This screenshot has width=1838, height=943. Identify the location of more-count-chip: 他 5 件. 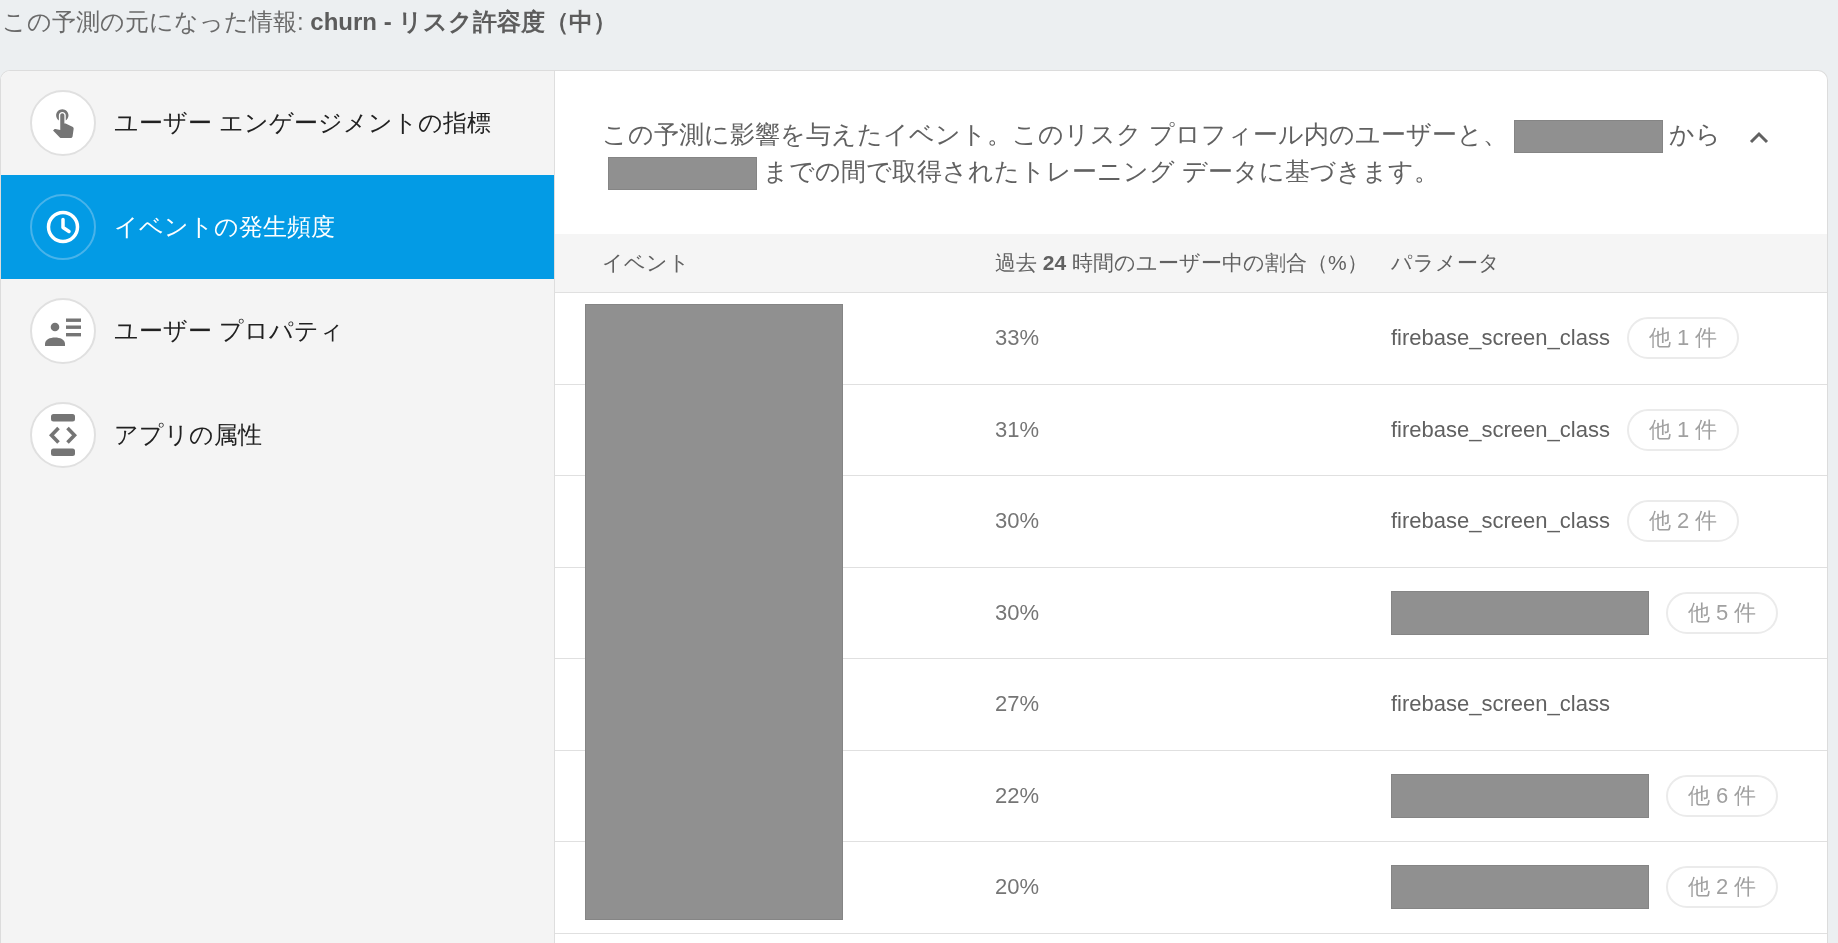
(1722, 612).